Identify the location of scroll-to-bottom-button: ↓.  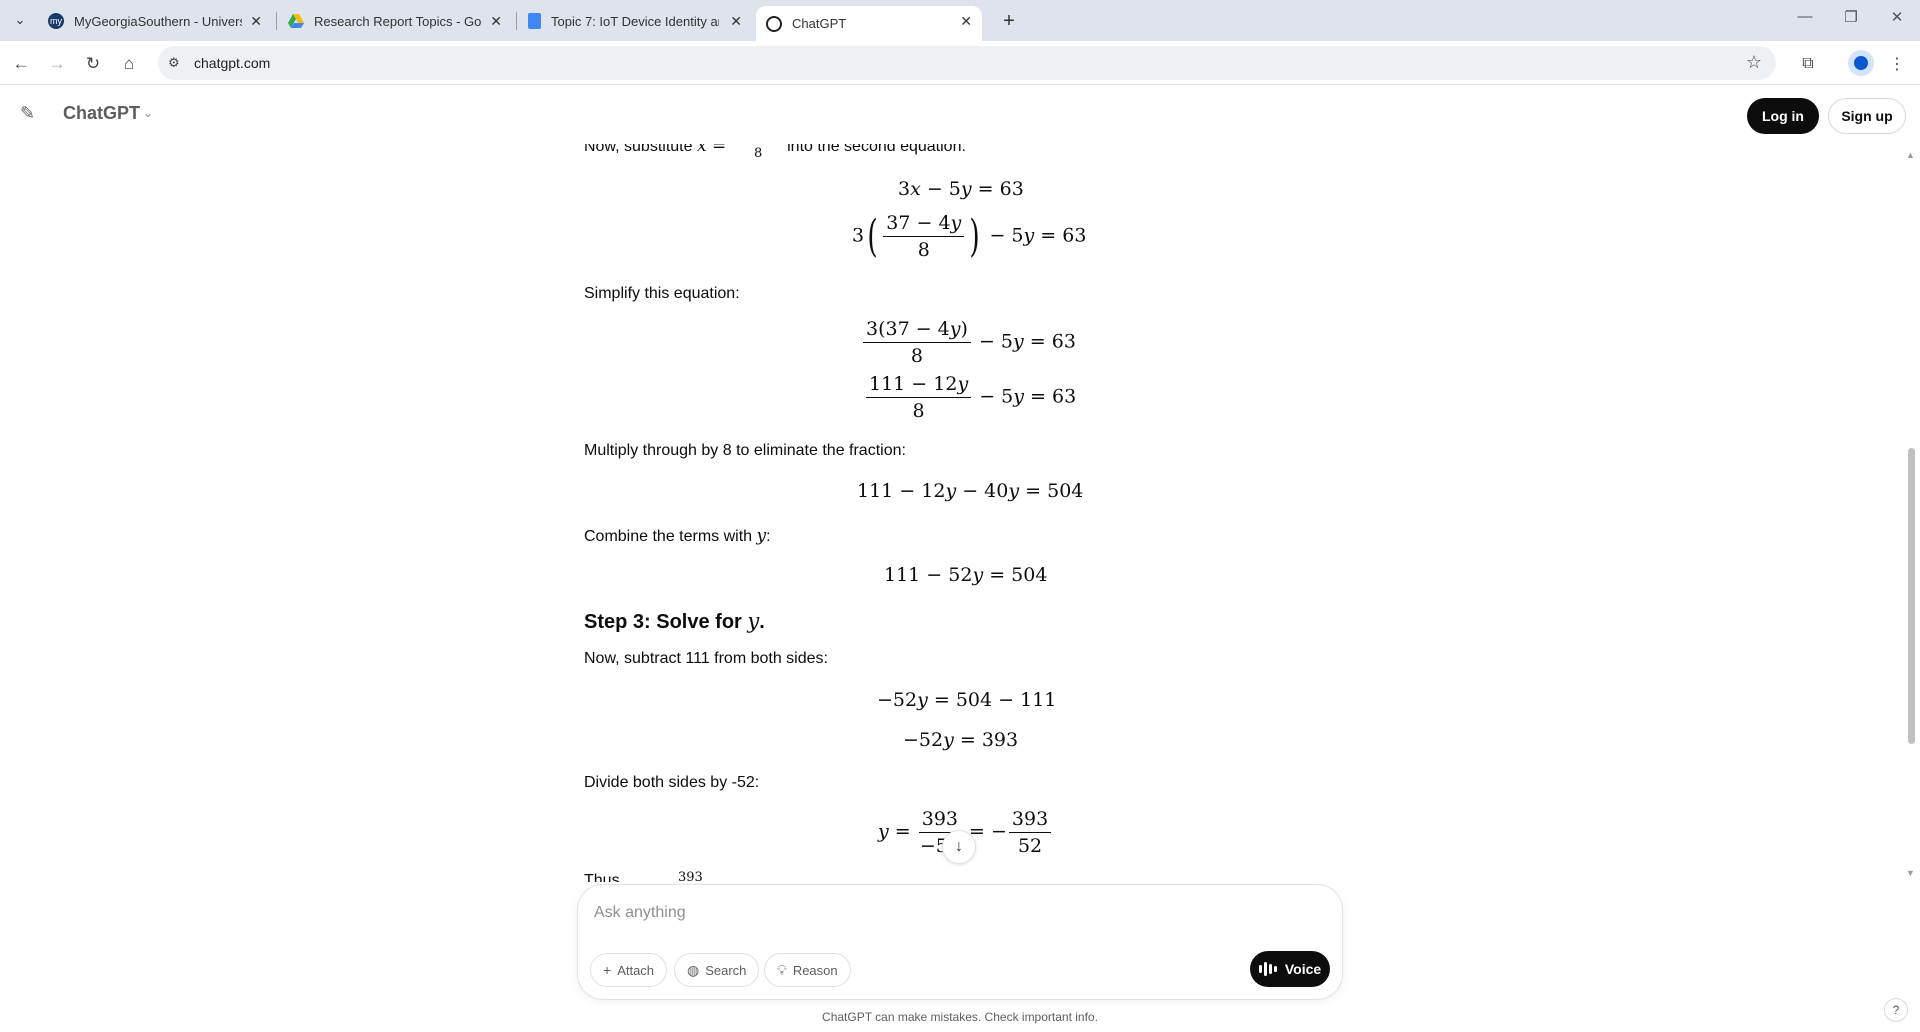
(959, 847).